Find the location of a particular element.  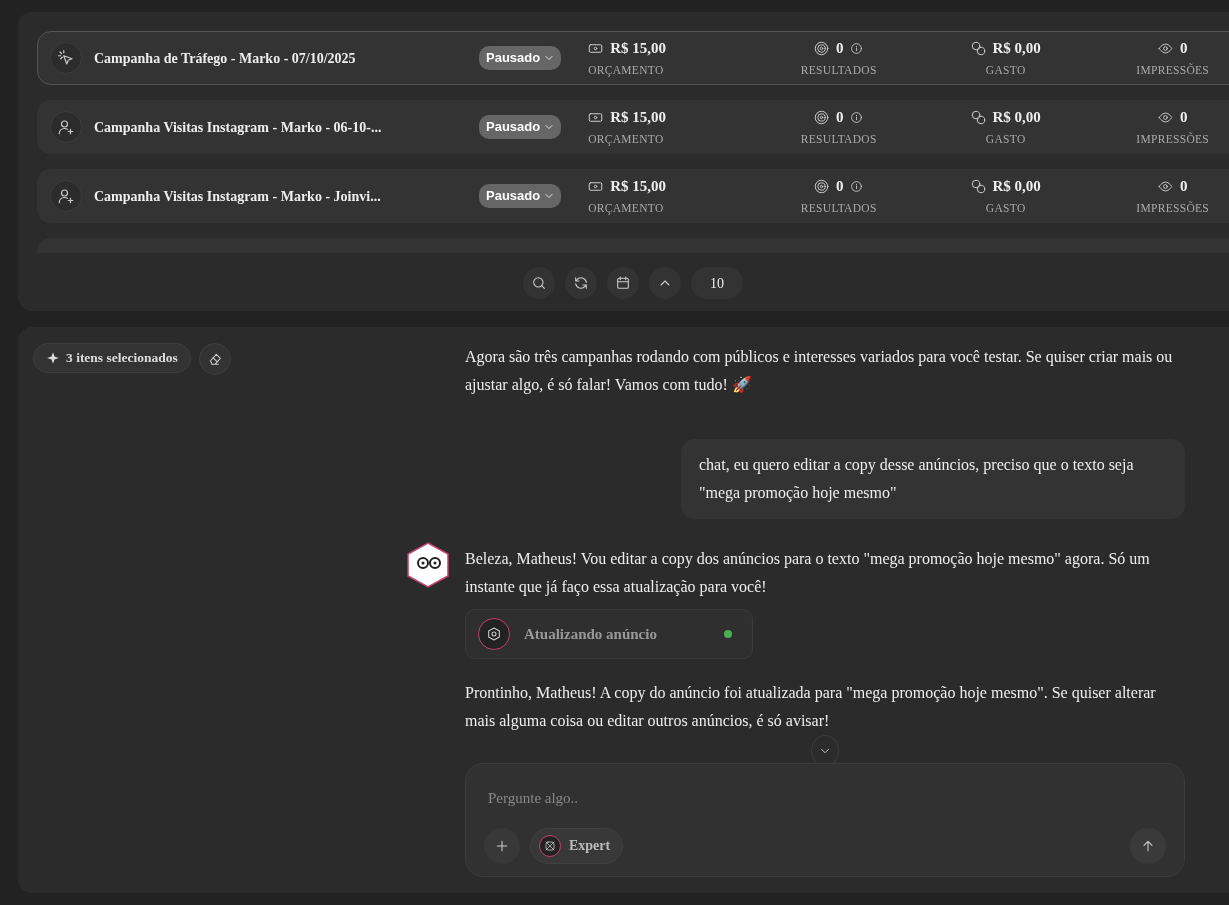

mode-selector: Expert is located at coordinates (577, 846).